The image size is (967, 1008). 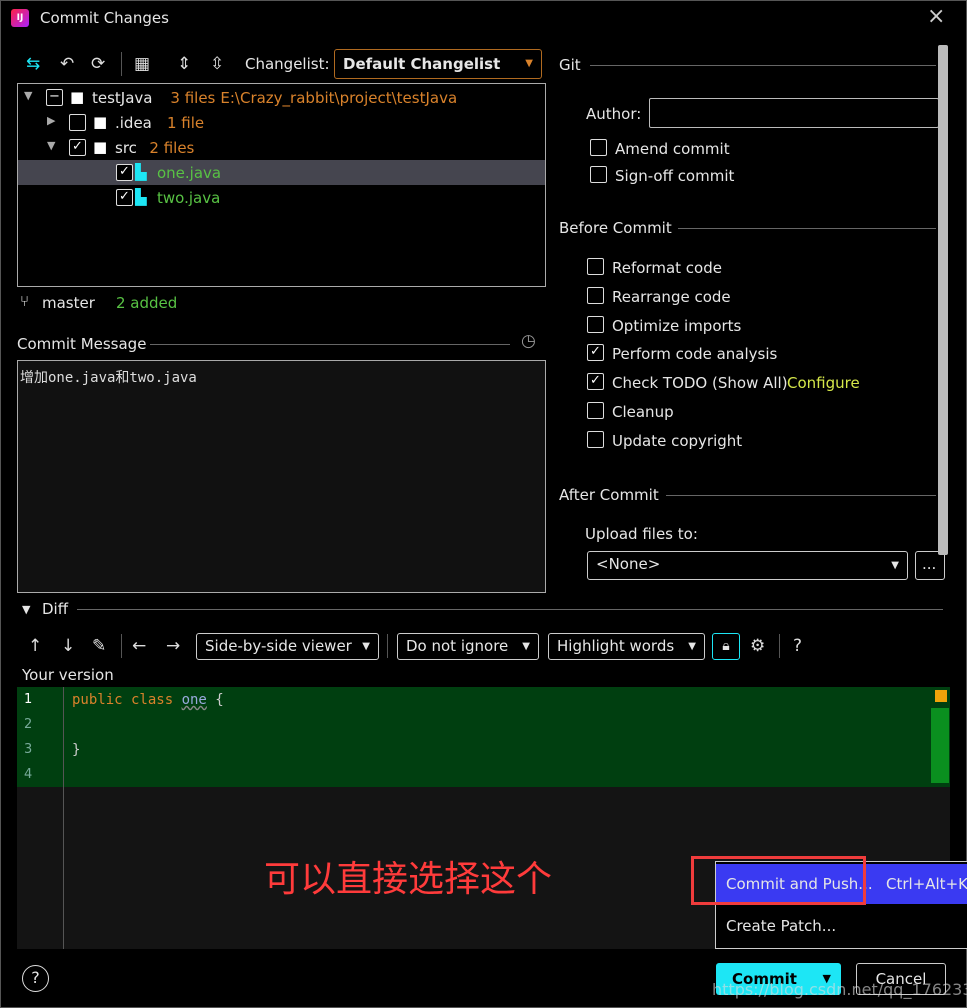 What do you see at coordinates (172, 148) in the screenshot?
I see `tree-item-count: 2 files` at bounding box center [172, 148].